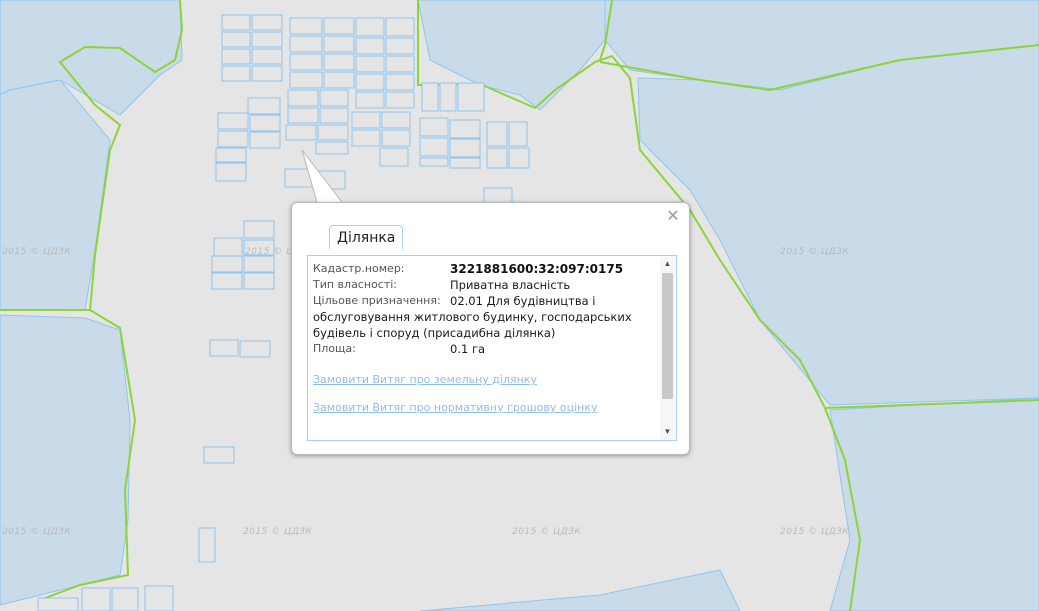  I want to click on scrollbar: ▲ ▼, so click(667, 348).